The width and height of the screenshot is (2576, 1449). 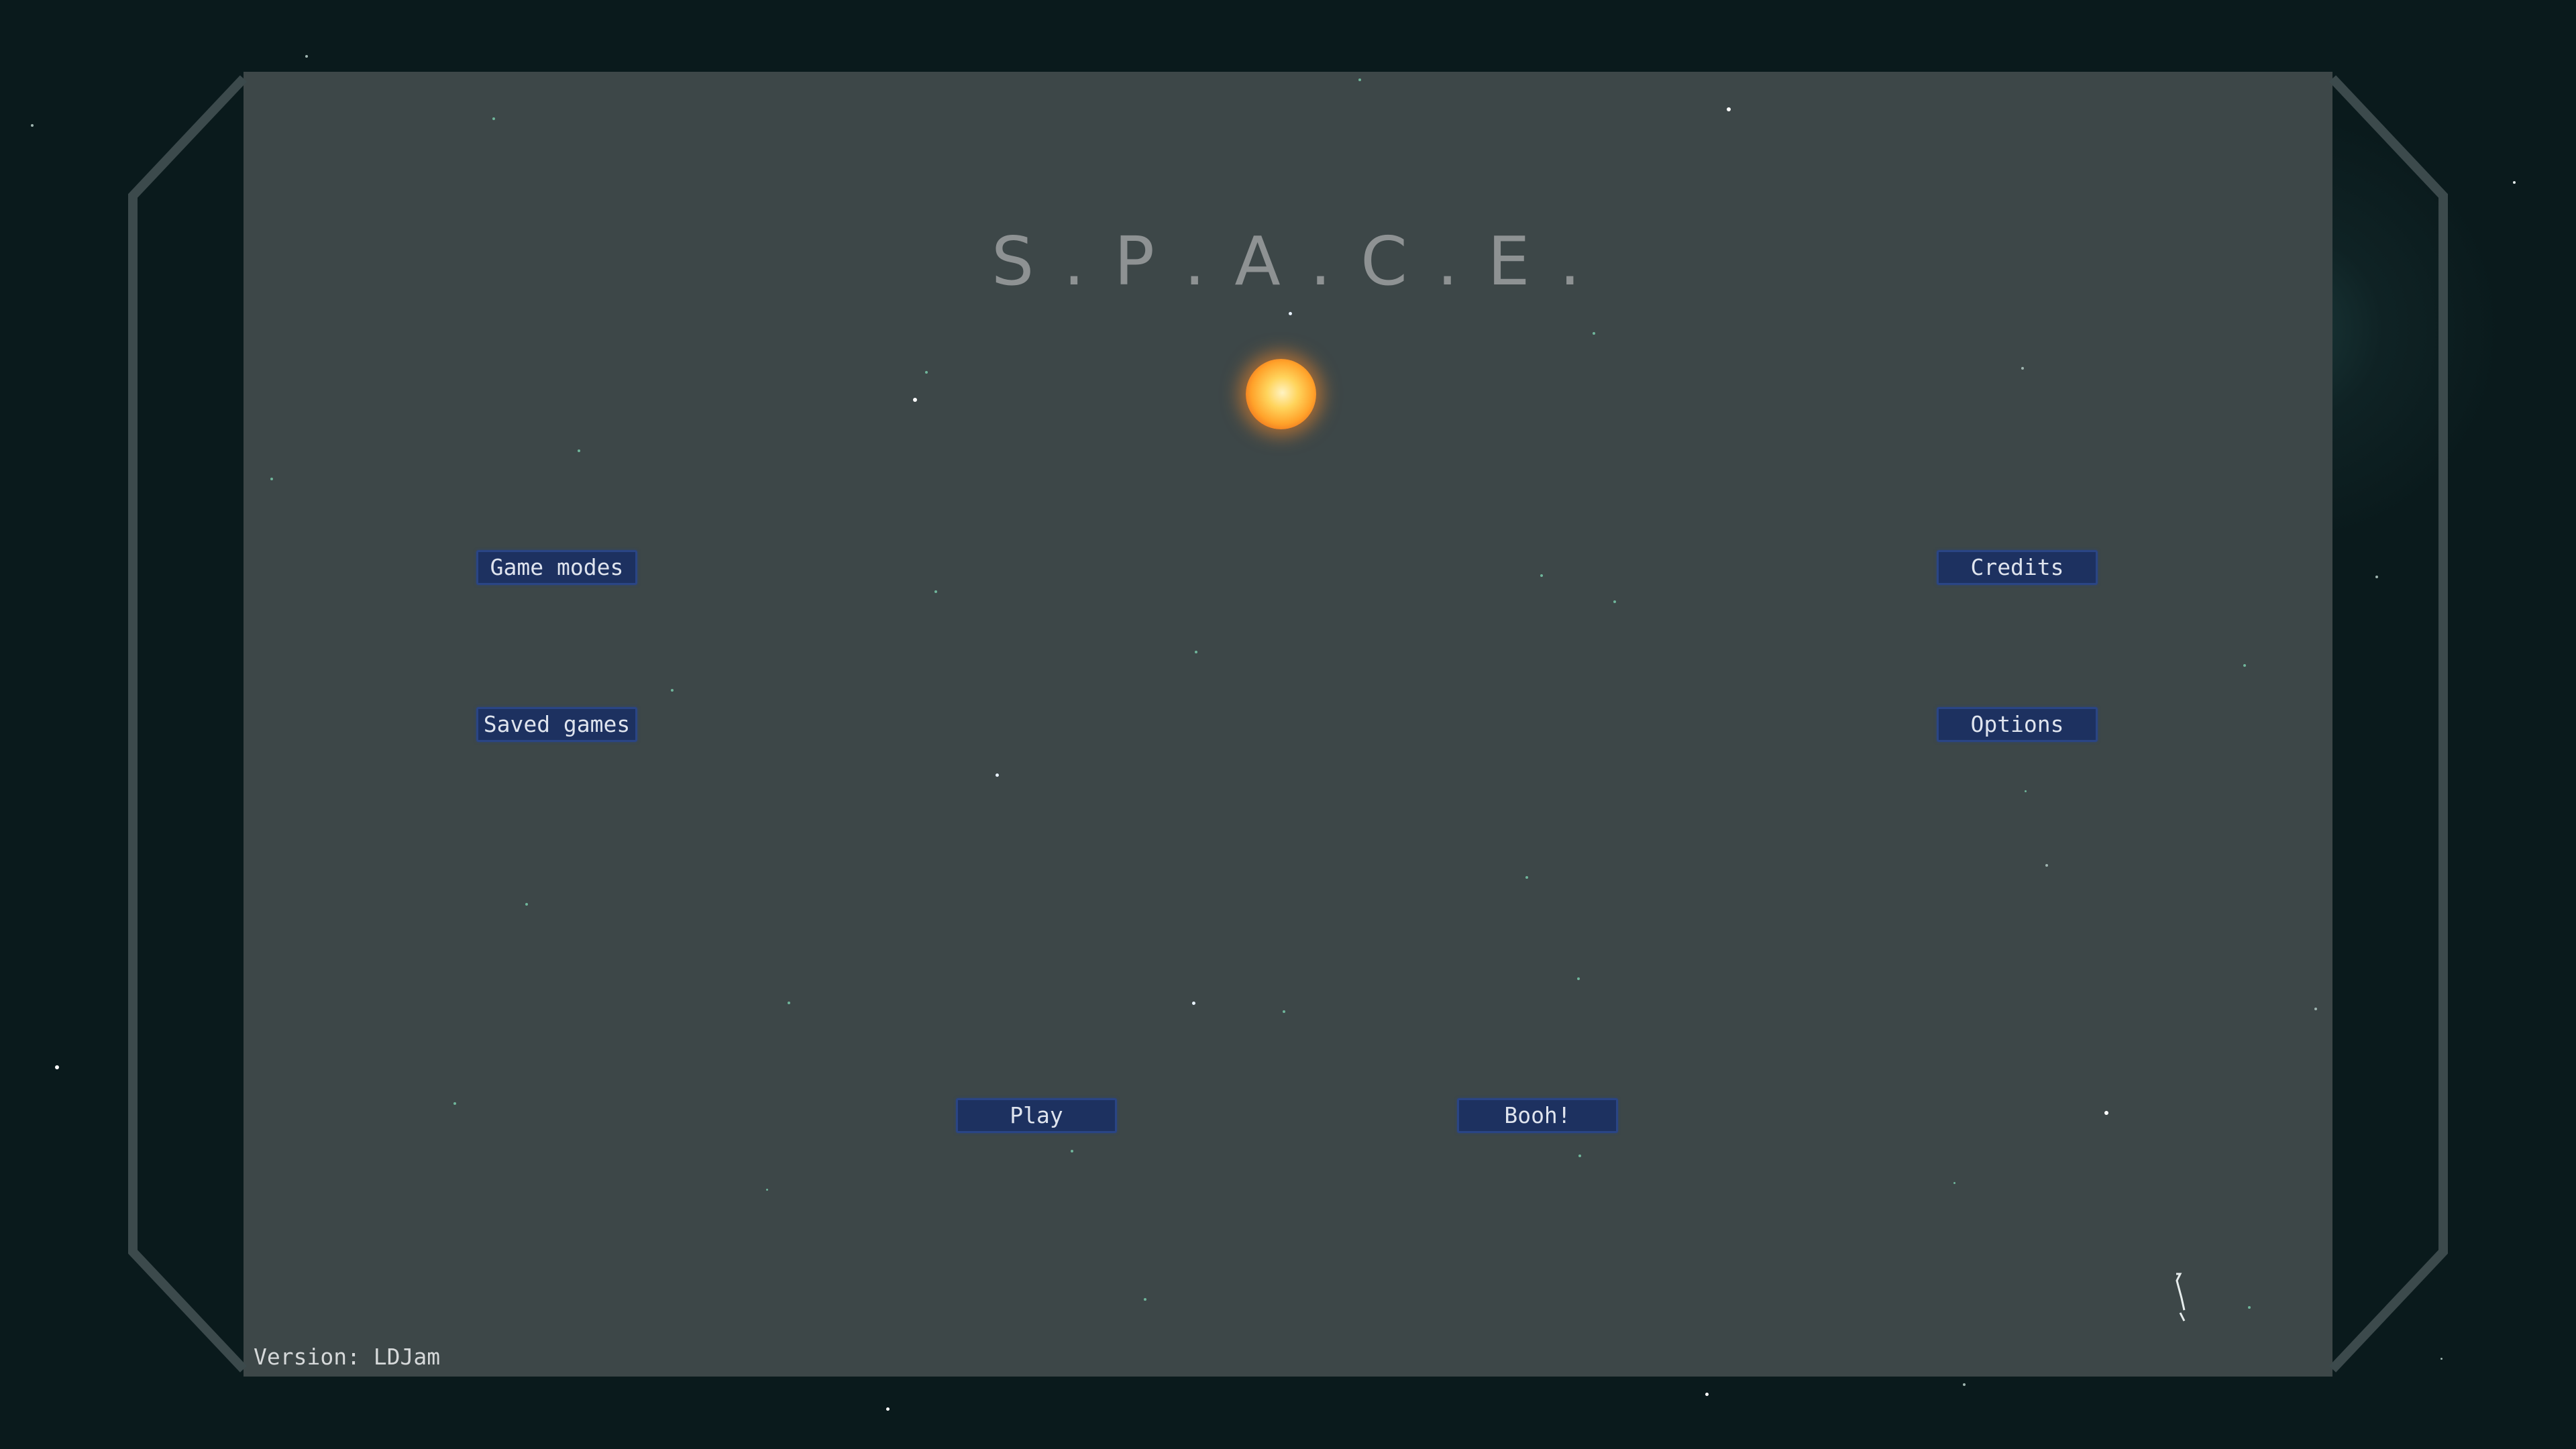 What do you see at coordinates (347, 1357) in the screenshot?
I see `version-label: Version: LDJam` at bounding box center [347, 1357].